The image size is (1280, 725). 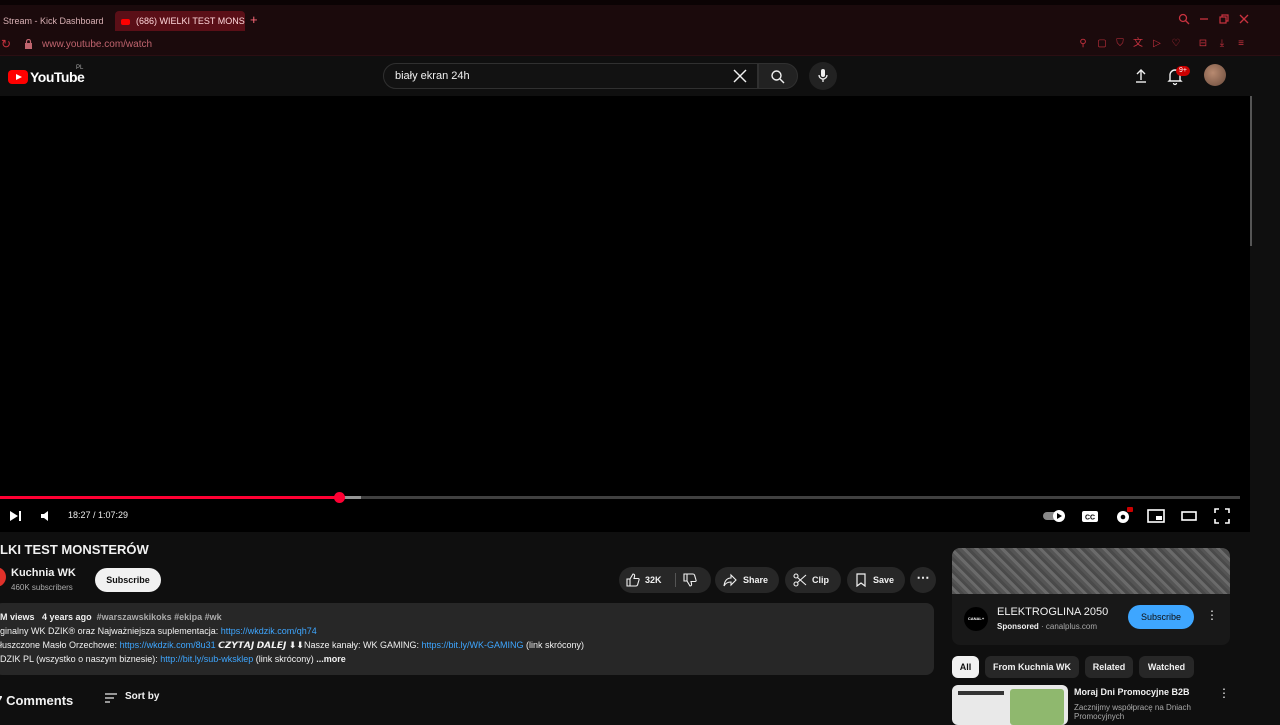 What do you see at coordinates (254, 20) in the screenshot?
I see `new-tab-icon: +` at bounding box center [254, 20].